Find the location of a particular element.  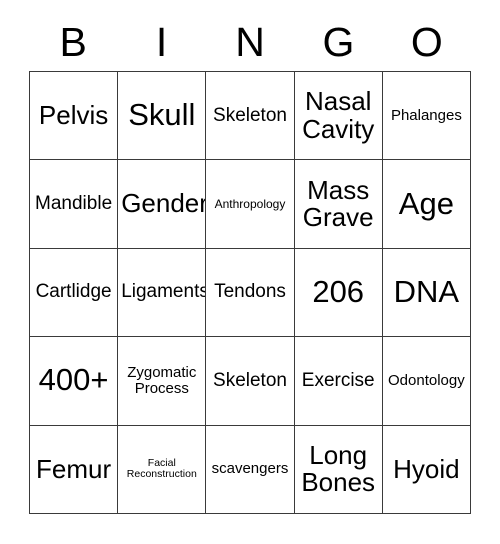

bingo-cell-label: Gender is located at coordinates (164, 203).